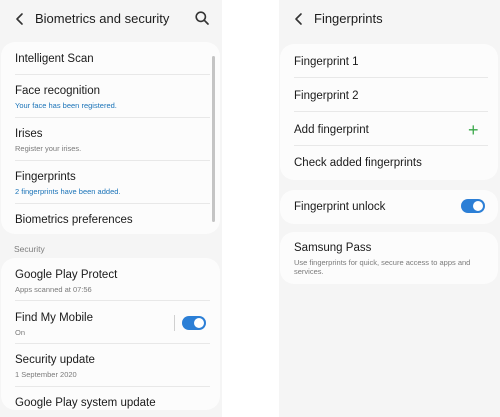  I want to click on list-item-irises: Irises Register your irises., so click(112, 140).